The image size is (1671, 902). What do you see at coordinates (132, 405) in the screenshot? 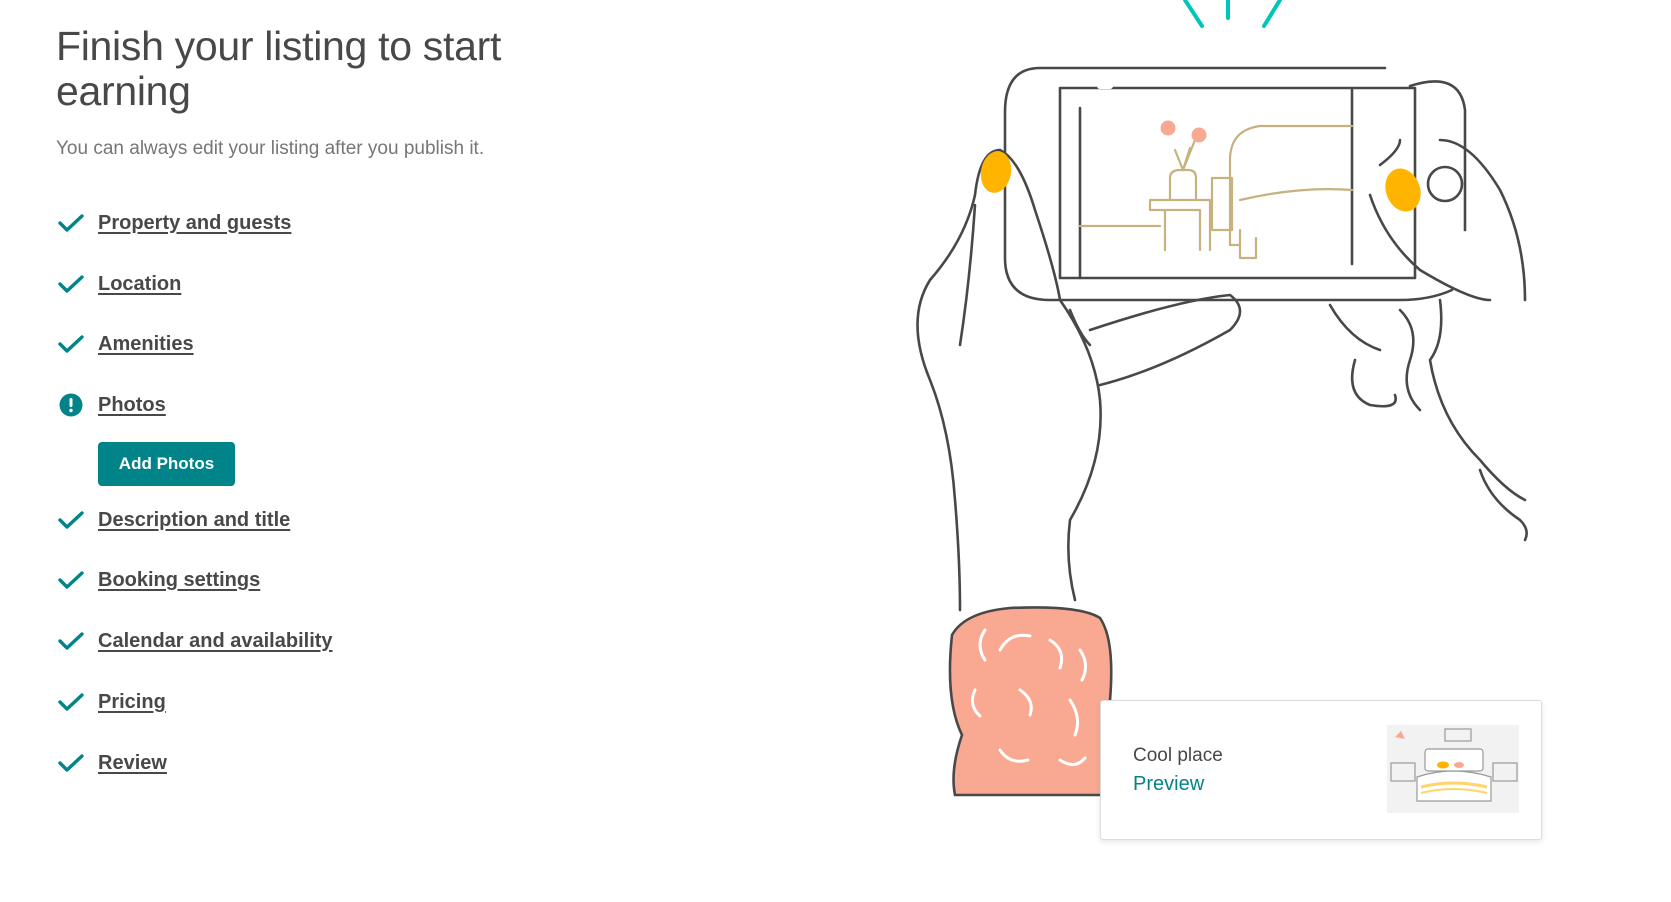
I see `step-link-photos: Photos` at bounding box center [132, 405].